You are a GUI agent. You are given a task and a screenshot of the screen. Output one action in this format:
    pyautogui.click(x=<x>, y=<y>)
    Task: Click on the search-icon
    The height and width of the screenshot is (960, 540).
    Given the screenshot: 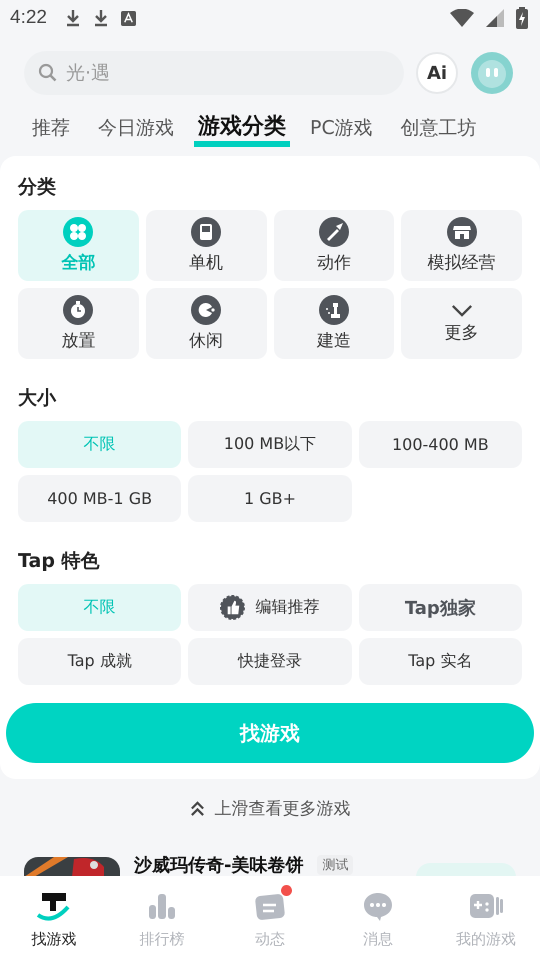 What is the action you would take?
    pyautogui.click(x=48, y=73)
    